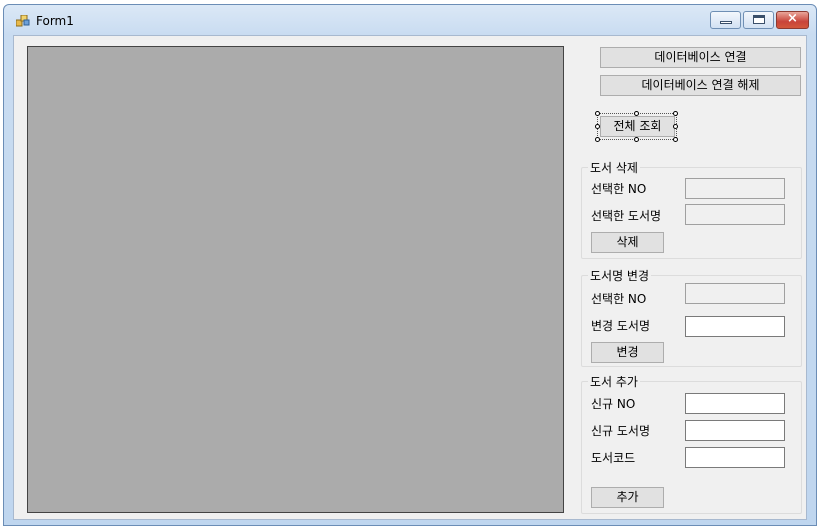 The width and height of the screenshot is (819, 529). What do you see at coordinates (735, 457) in the screenshot?
I see `add-book-code-field` at bounding box center [735, 457].